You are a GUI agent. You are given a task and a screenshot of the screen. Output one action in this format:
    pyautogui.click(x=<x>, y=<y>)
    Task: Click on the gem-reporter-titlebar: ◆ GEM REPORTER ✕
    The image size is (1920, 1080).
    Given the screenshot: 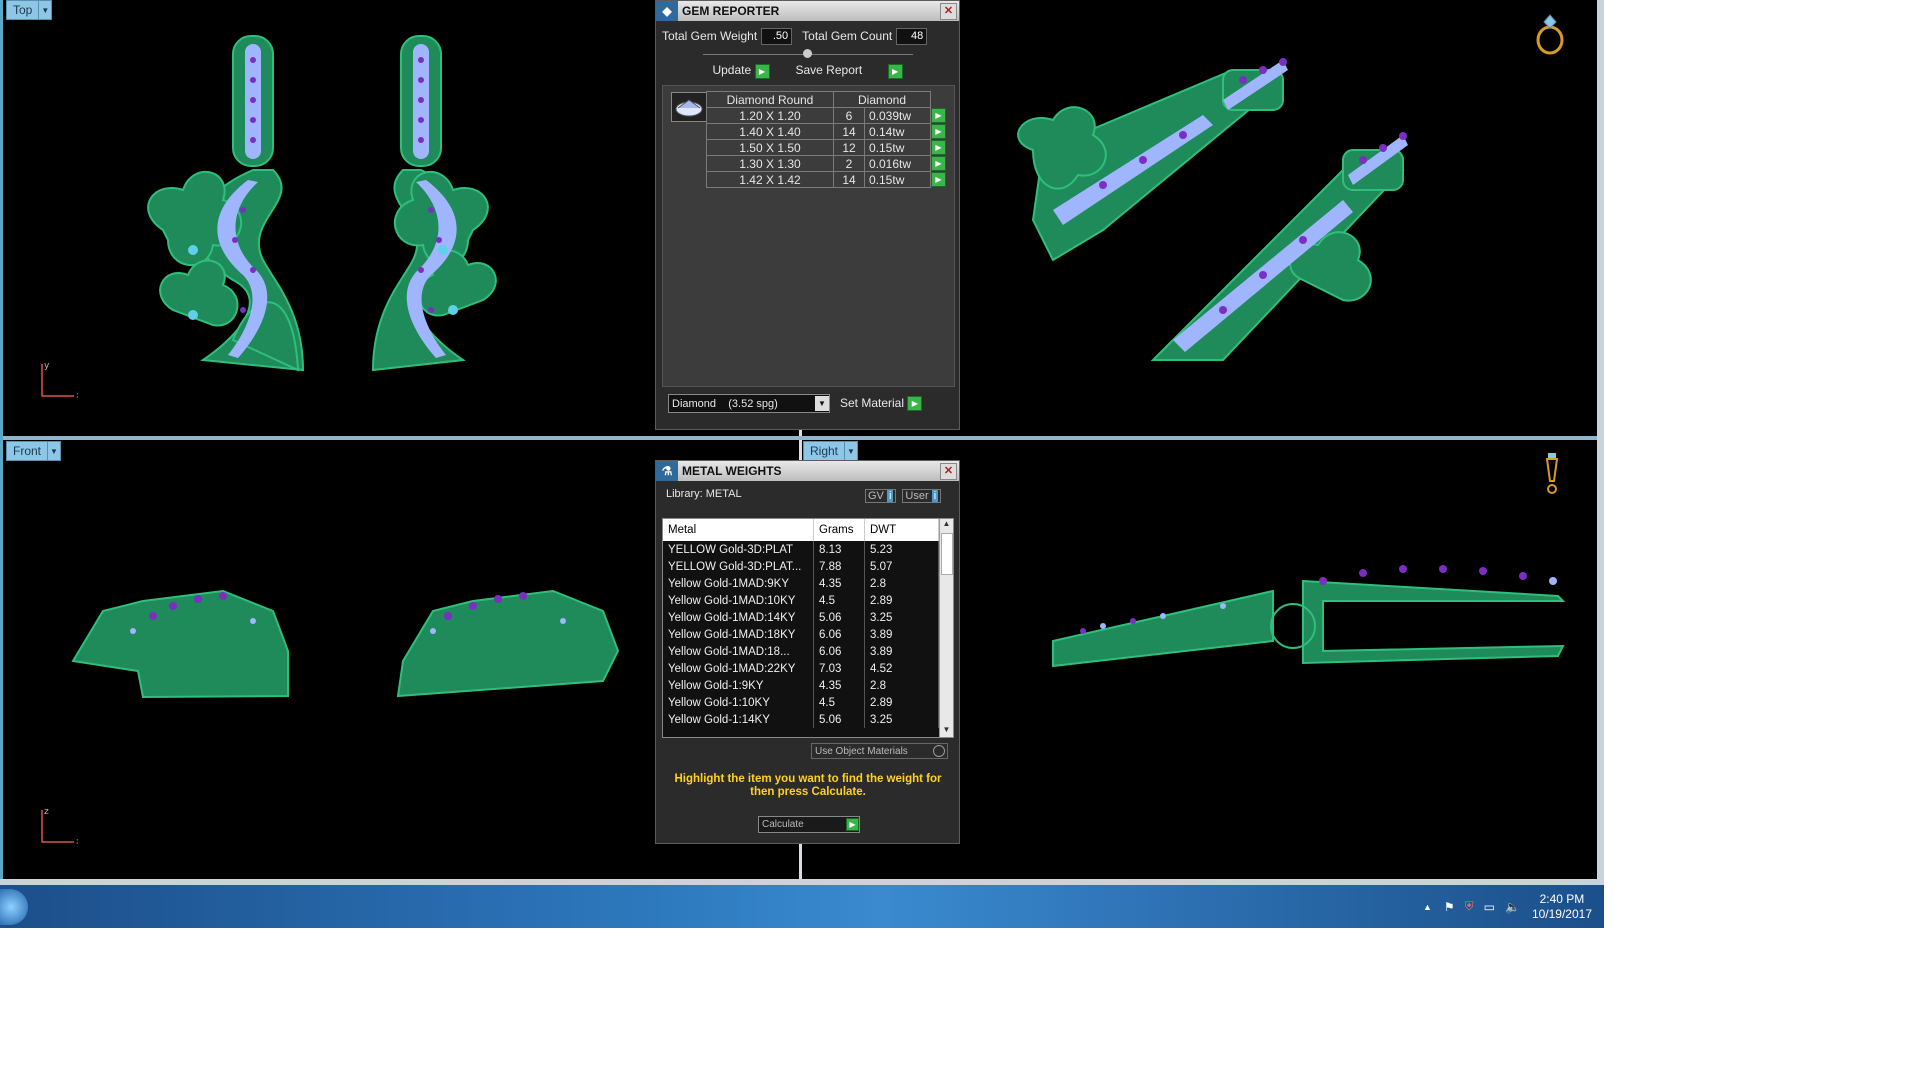 What is the action you would take?
    pyautogui.click(x=807, y=11)
    